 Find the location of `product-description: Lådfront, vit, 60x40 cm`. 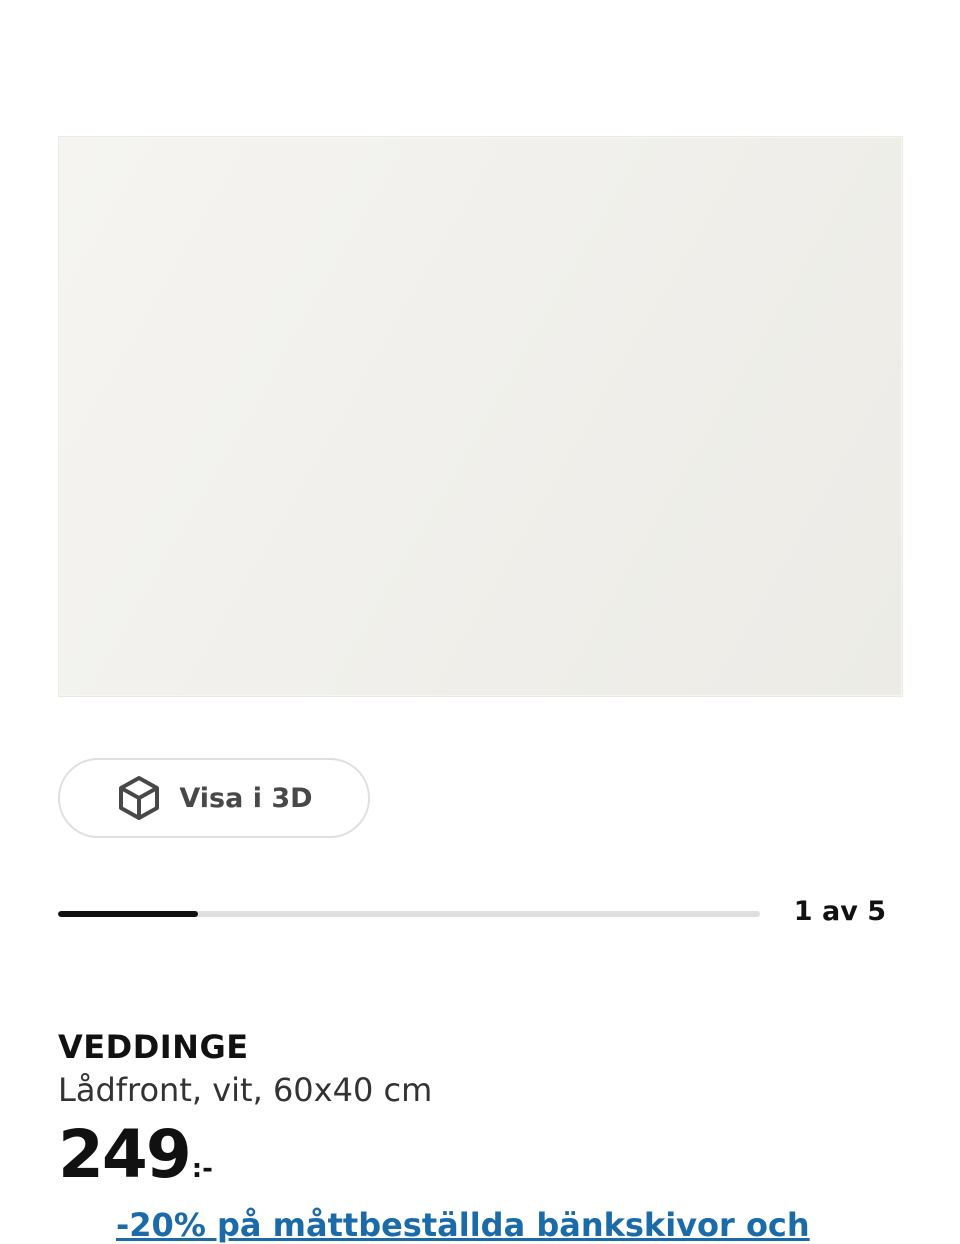

product-description: Lådfront, vit, 60x40 cm is located at coordinates (245, 1090).